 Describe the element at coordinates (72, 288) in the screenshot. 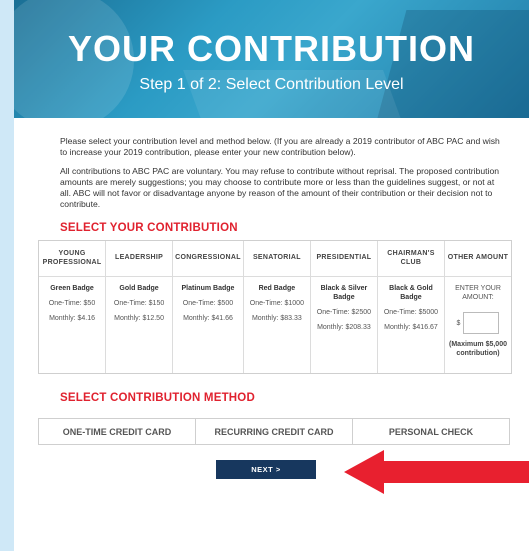

I see `badge-name: Green Badge` at that location.